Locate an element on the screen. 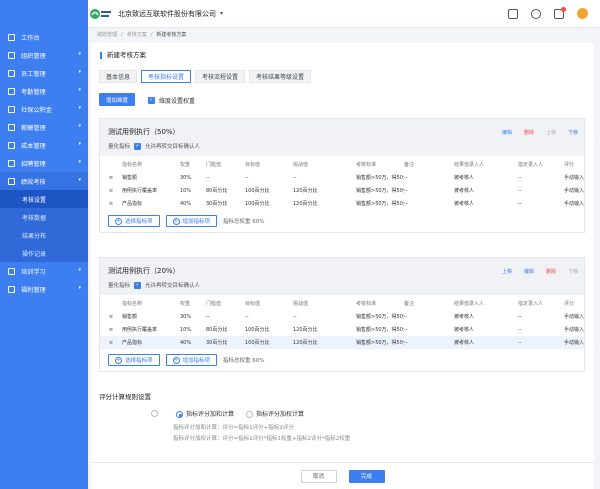 This screenshot has height=489, width=600. add-dimension-button: 增加维度 is located at coordinates (117, 99).